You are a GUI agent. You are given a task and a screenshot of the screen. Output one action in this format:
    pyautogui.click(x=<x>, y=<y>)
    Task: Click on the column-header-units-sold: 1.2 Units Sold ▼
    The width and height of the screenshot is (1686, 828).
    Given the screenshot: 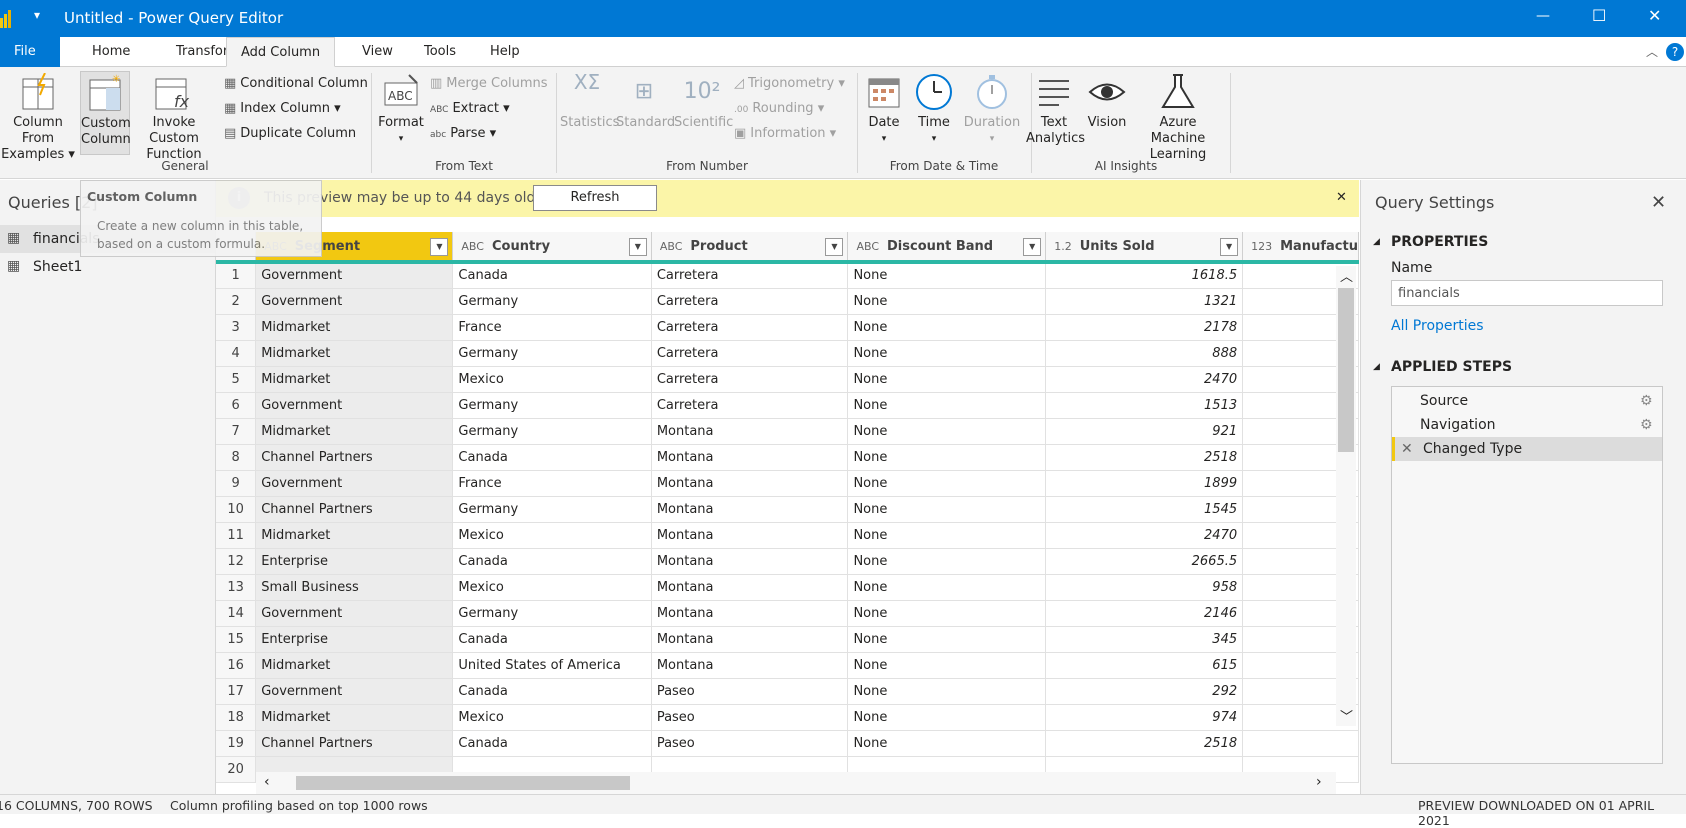 What is the action you would take?
    pyautogui.click(x=1144, y=248)
    